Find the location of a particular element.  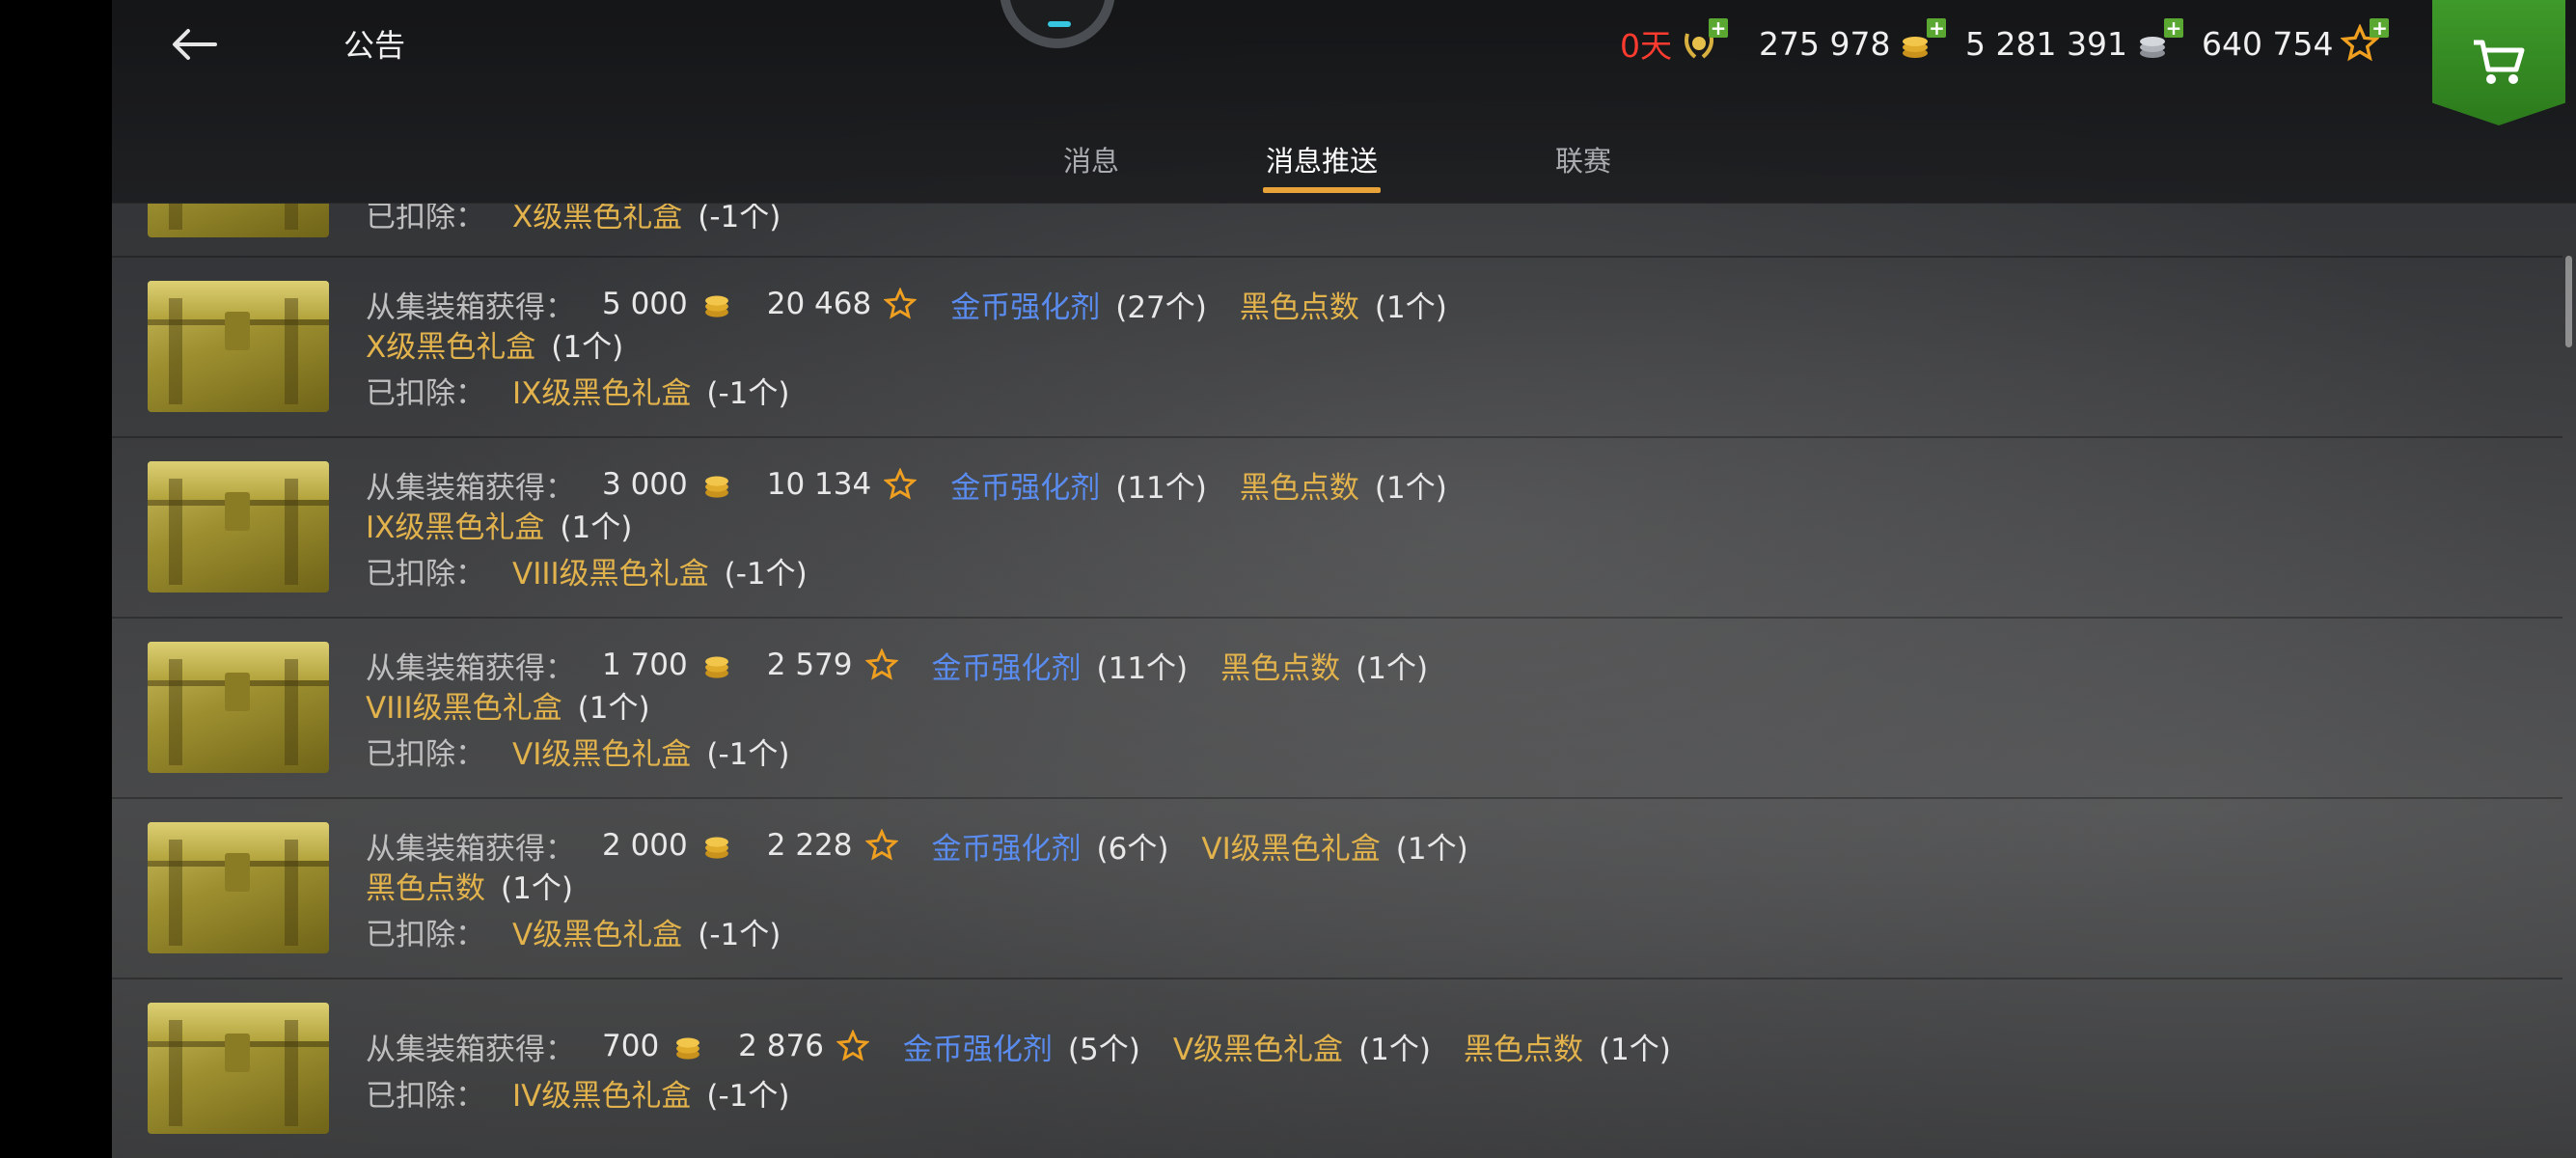

obtained-line-2: IX级黑色礼盒 (1个) is located at coordinates (500, 524).